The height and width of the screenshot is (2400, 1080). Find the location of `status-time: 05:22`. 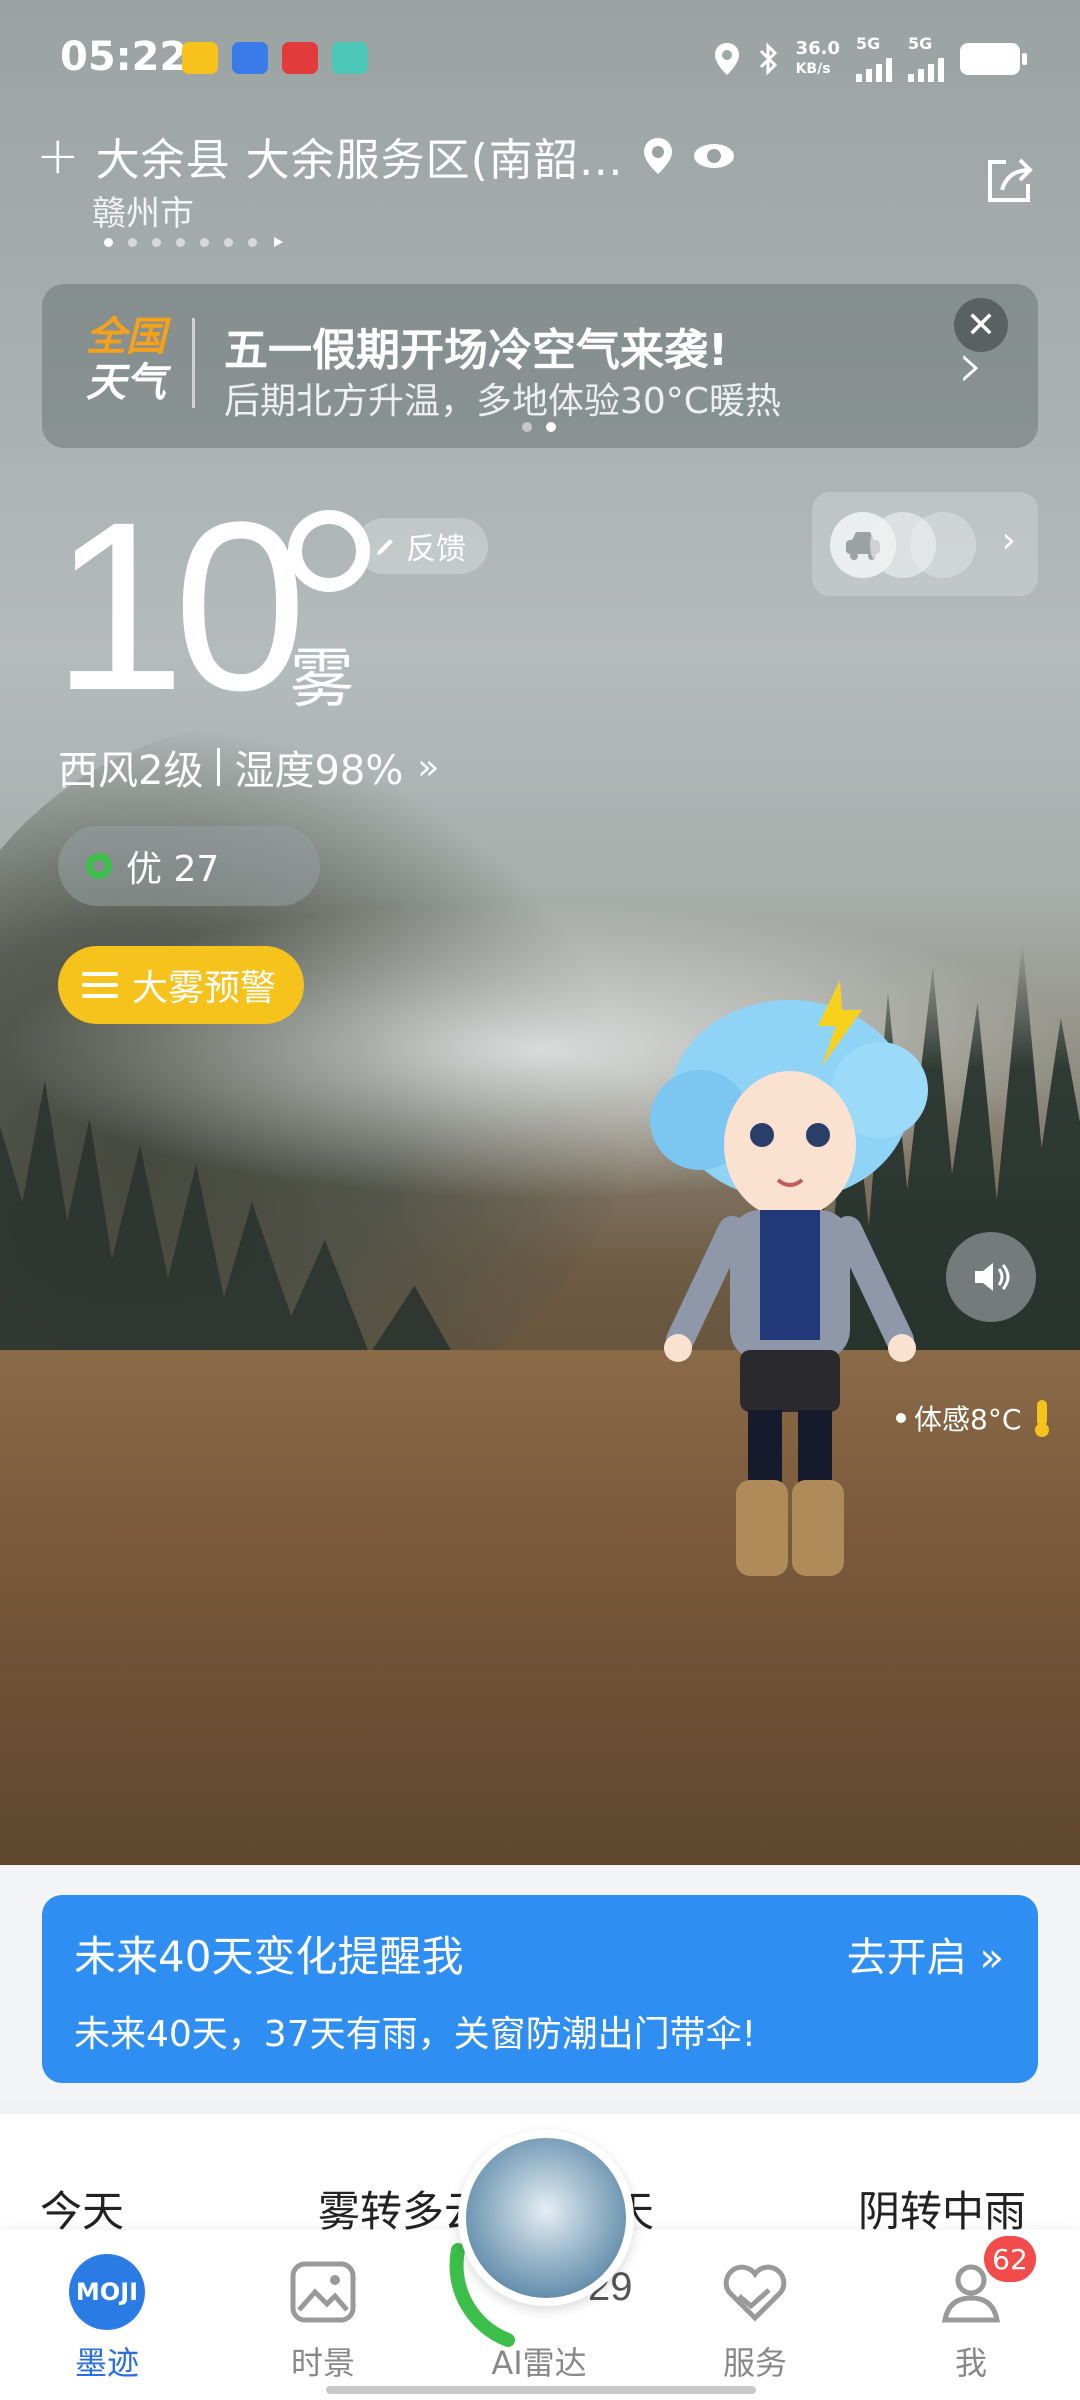

status-time: 05:22 is located at coordinates (124, 57).